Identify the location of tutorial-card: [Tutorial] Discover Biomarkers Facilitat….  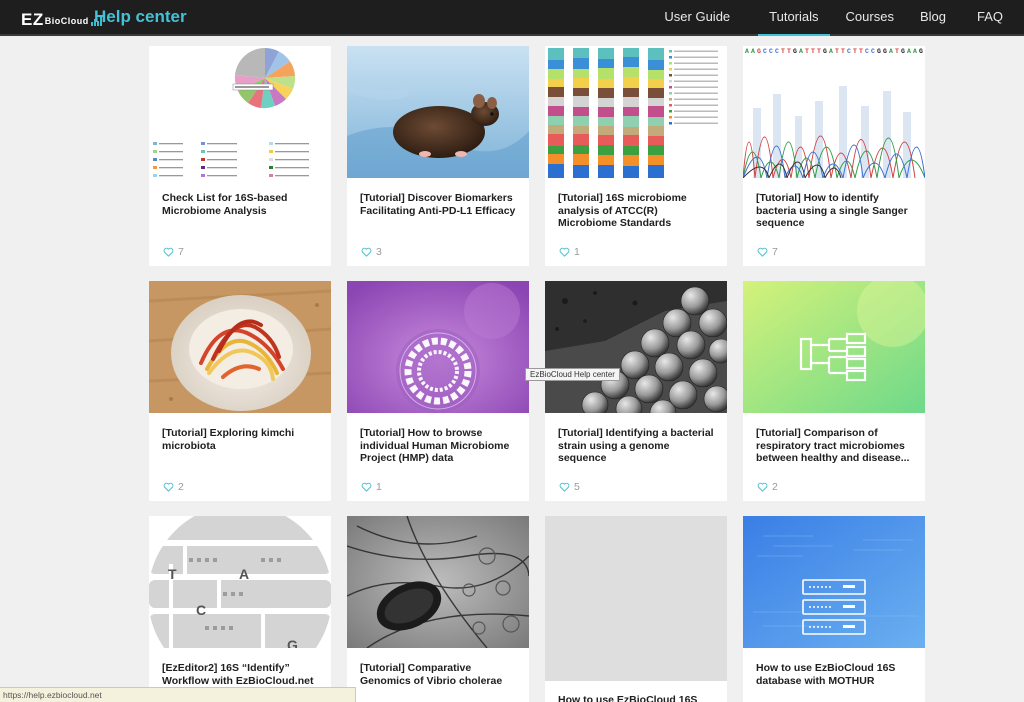
(438, 156).